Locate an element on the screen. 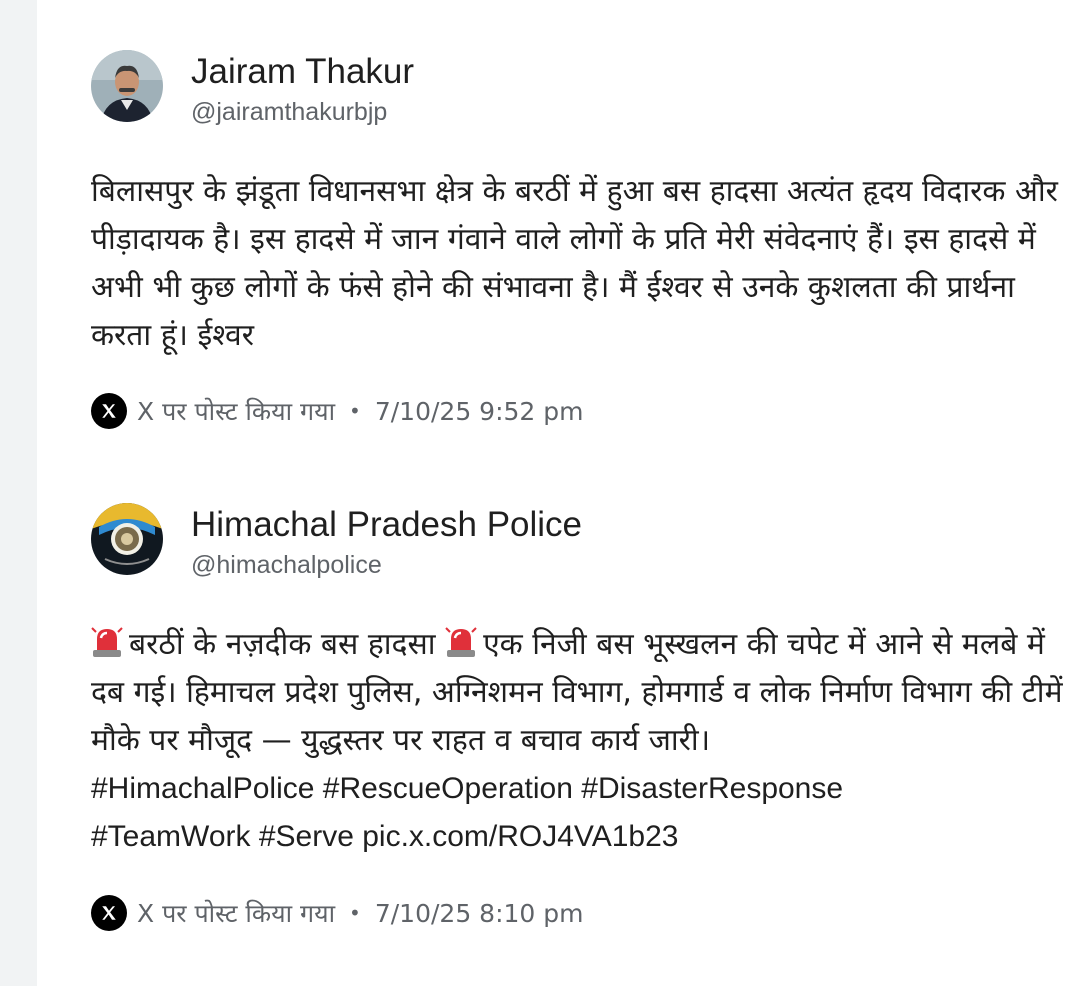 Image resolution: width=1080 pixels, height=986 pixels. person-portrait-icon is located at coordinates (127, 86).